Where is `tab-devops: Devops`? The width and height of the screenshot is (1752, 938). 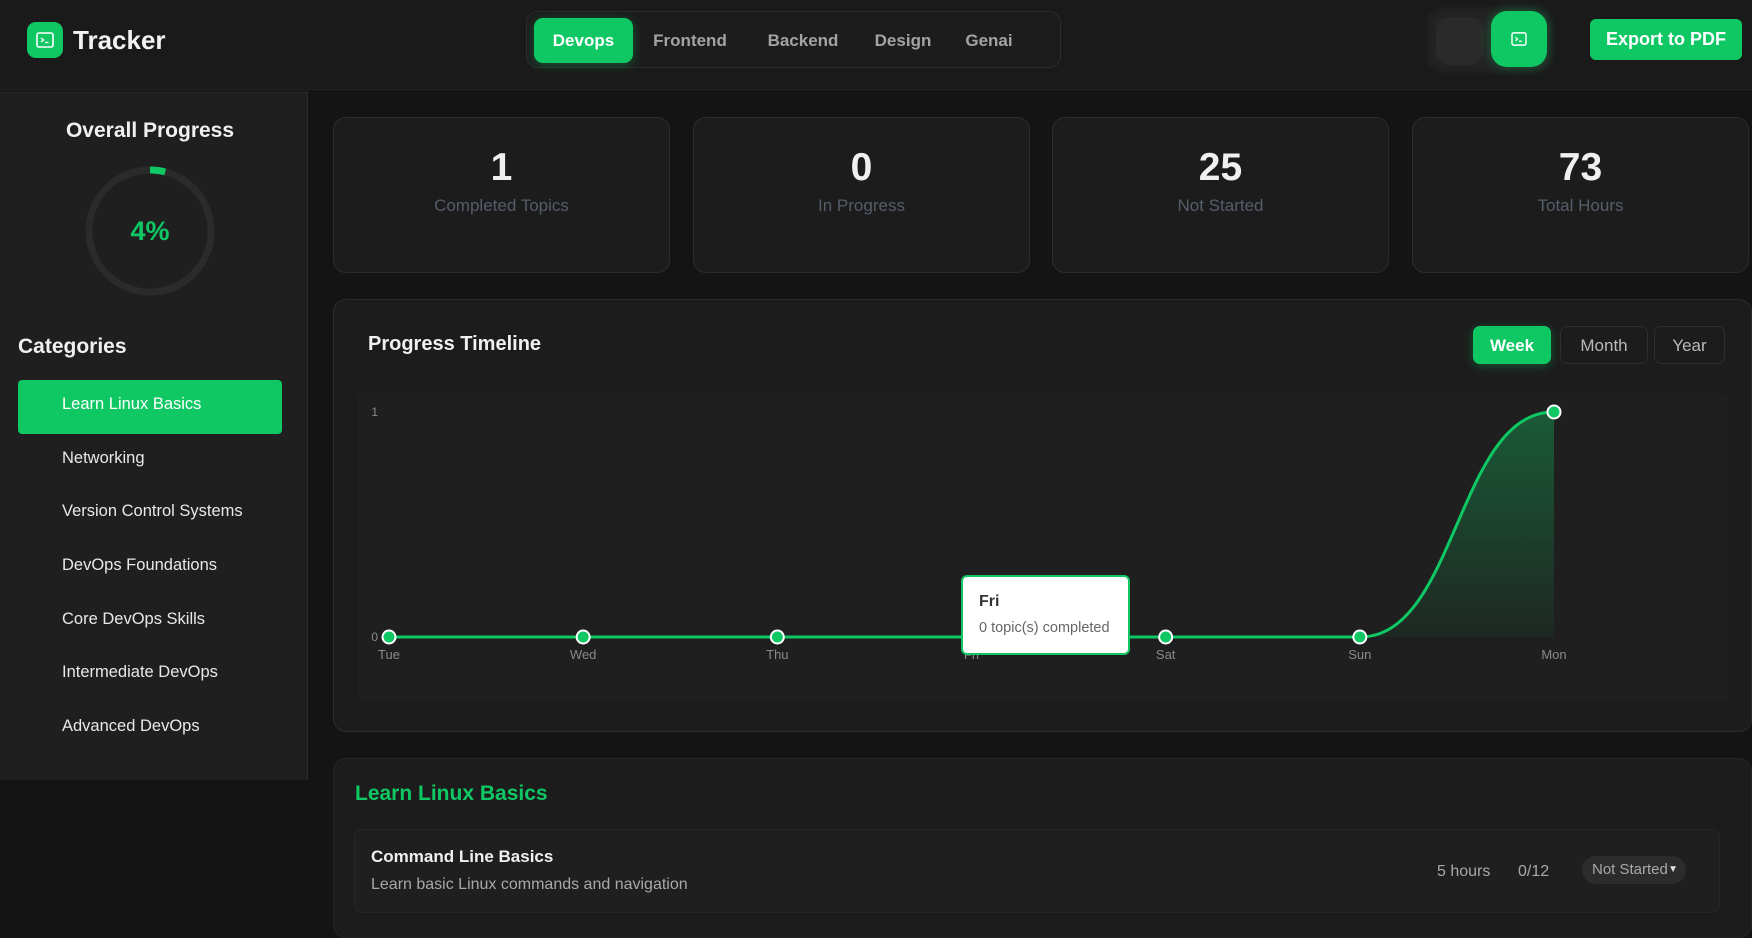 tab-devops: Devops is located at coordinates (583, 40).